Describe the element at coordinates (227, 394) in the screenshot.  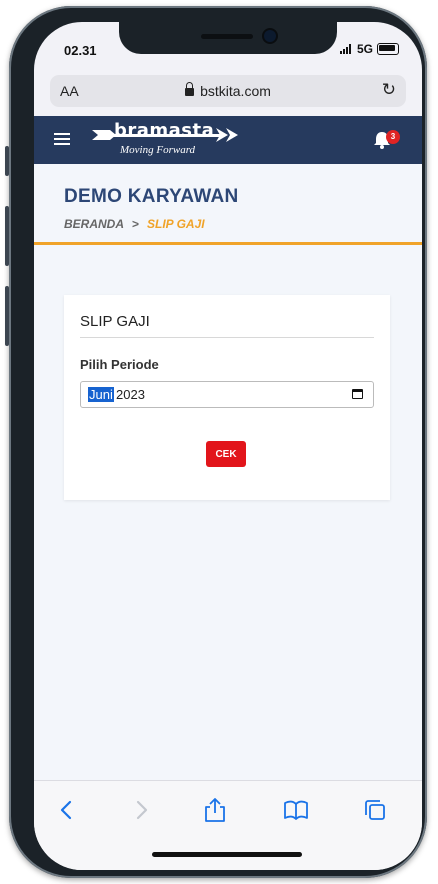
I see `period-month-input: Juni 2023` at that location.